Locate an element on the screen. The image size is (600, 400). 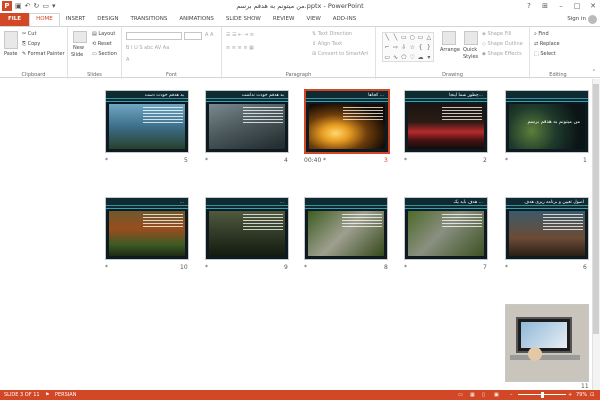
reading-view-icon: ▯ is located at coordinates (483, 395).